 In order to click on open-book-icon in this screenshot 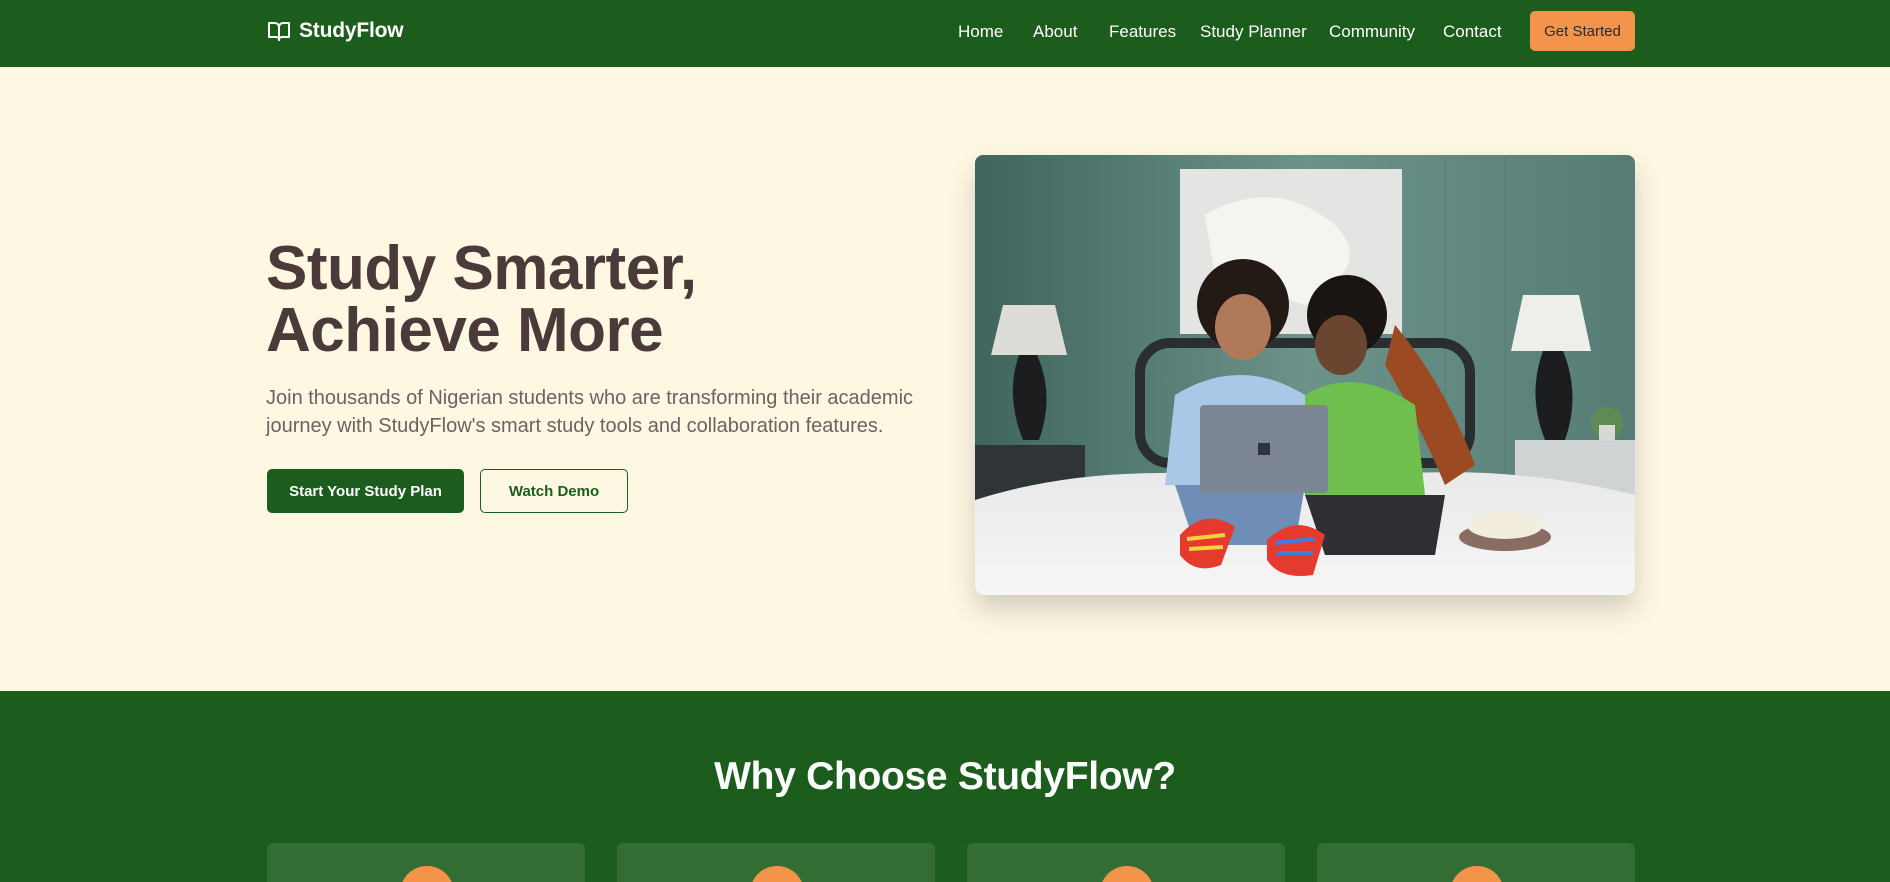, I will do `click(279, 31)`.